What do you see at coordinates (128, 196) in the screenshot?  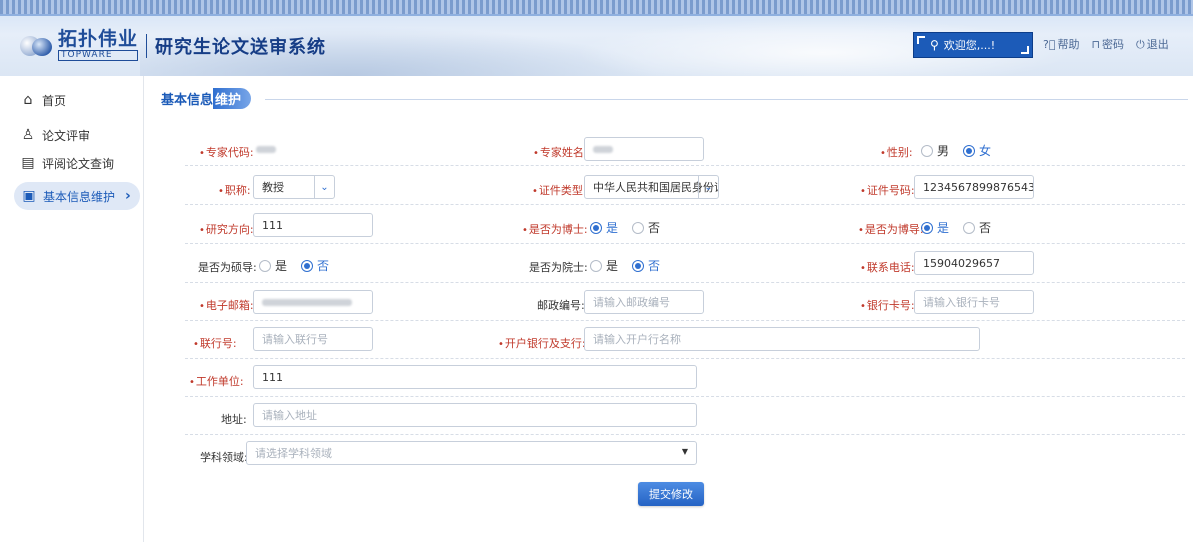 I see `chevron-right-icon: ›` at bounding box center [128, 196].